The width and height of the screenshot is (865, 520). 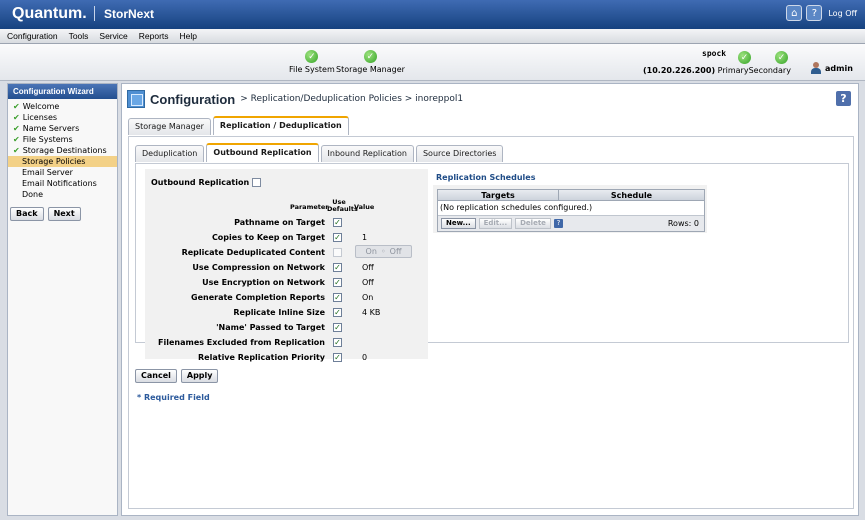 What do you see at coordinates (370, 62) in the screenshot?
I see `storage-manager-status: ✓ Storage Manager` at bounding box center [370, 62].